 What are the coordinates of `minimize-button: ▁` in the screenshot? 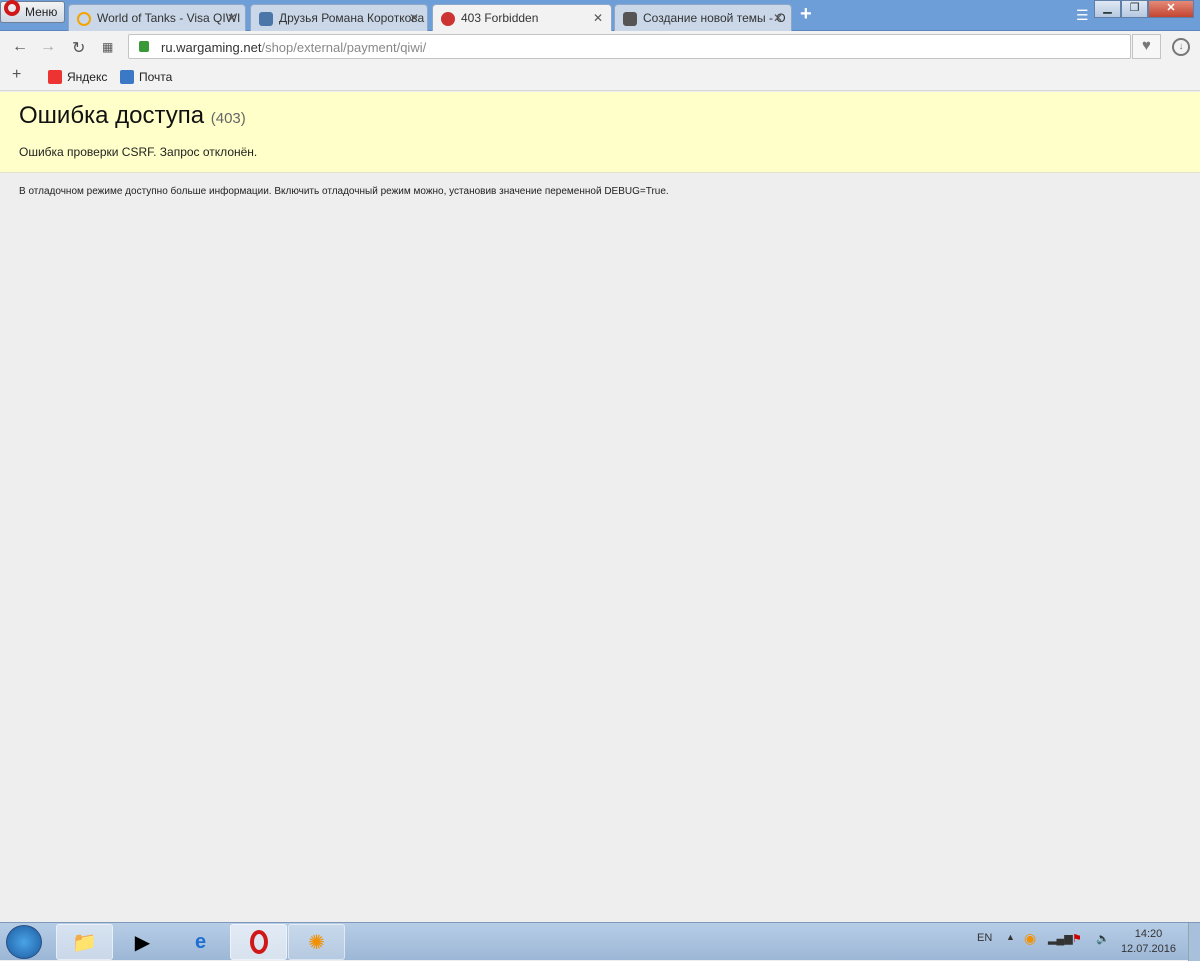 It's located at (1107, 9).